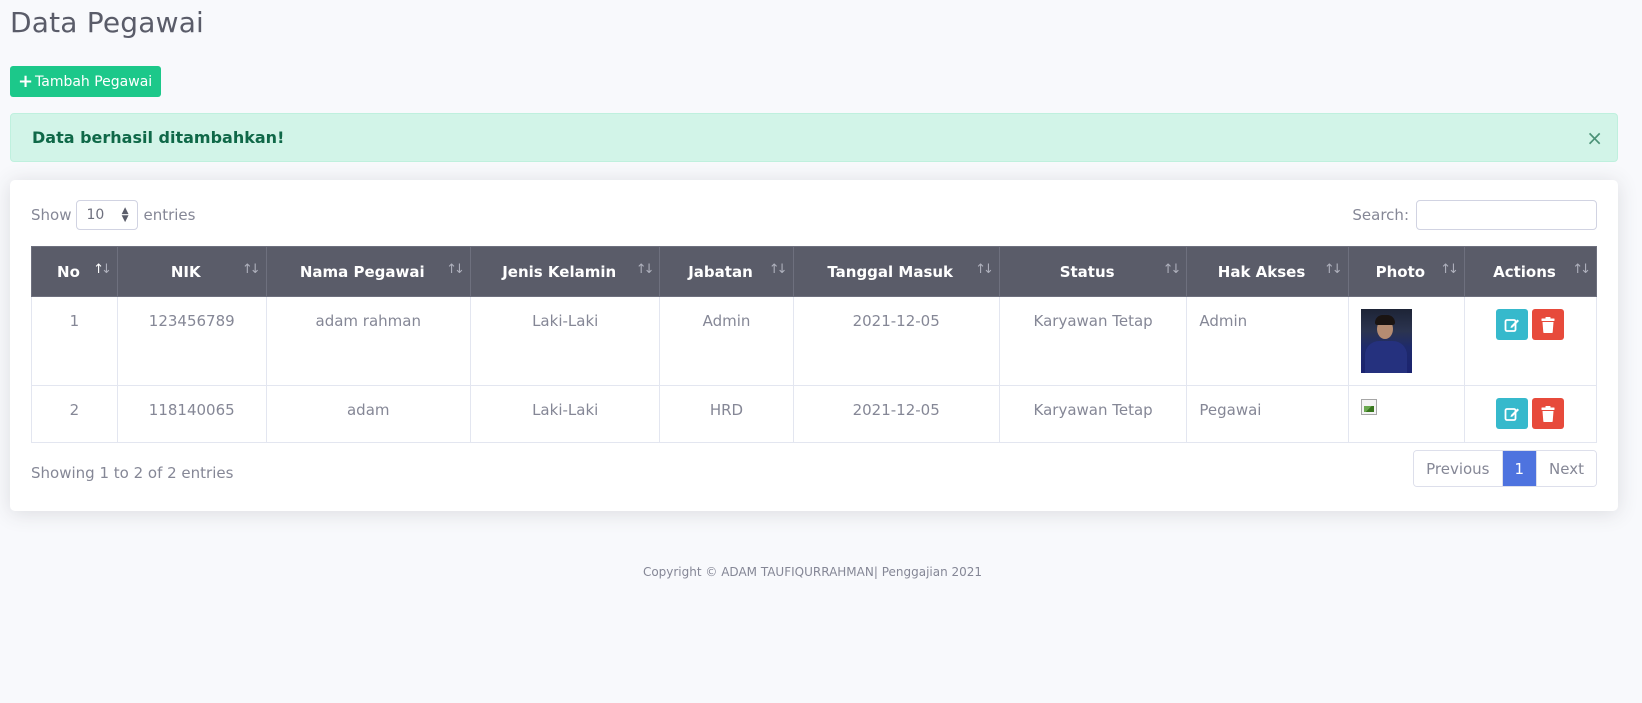 The height and width of the screenshot is (703, 1642). Describe the element at coordinates (726, 341) in the screenshot. I see `cell-jabatan: Admin` at that location.